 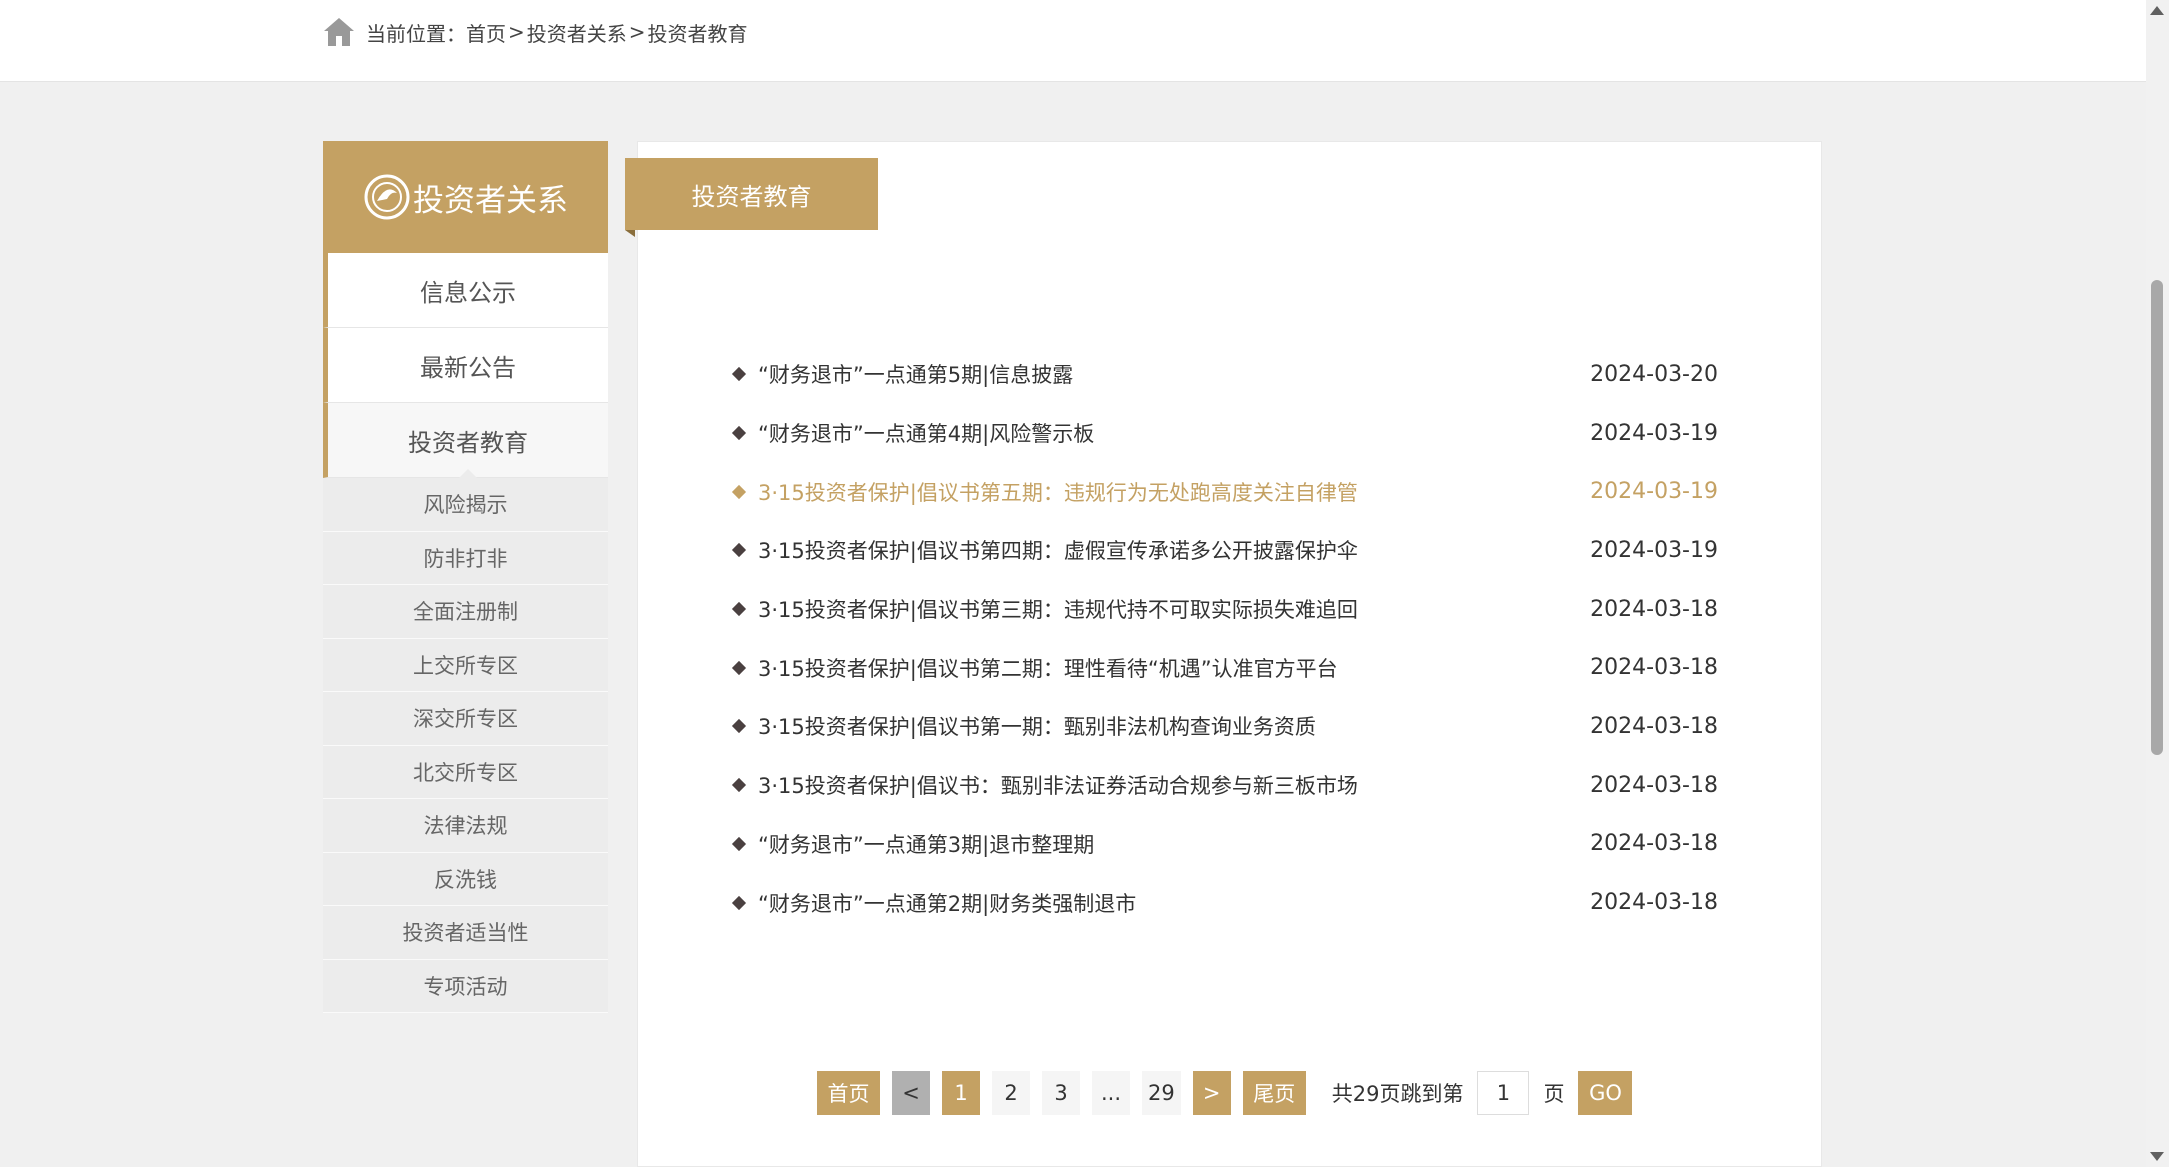 I want to click on sub-item-sse-zone: 上交所专区, so click(x=465, y=665).